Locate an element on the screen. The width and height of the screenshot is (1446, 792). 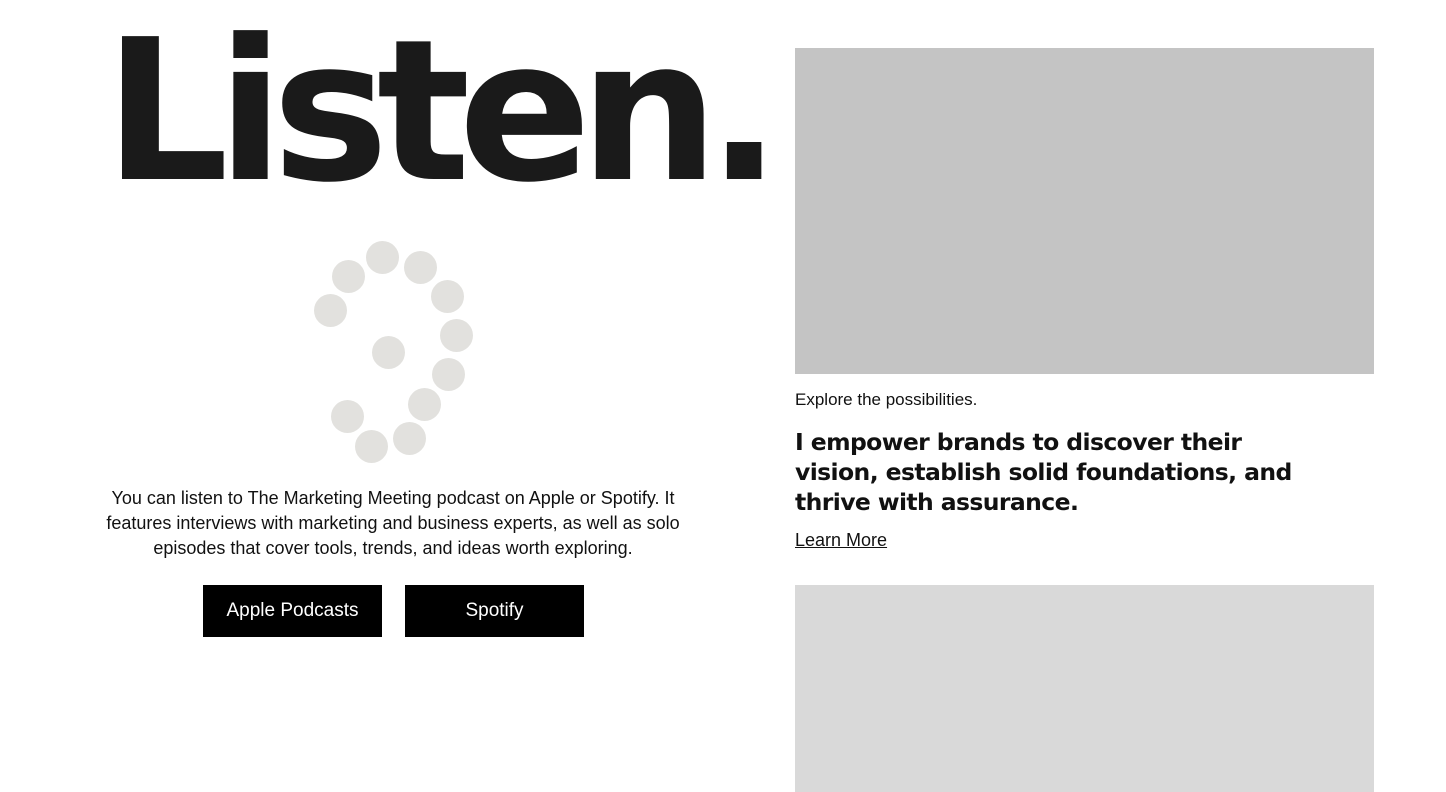
learn-more-link: Learn More is located at coordinates (841, 540).